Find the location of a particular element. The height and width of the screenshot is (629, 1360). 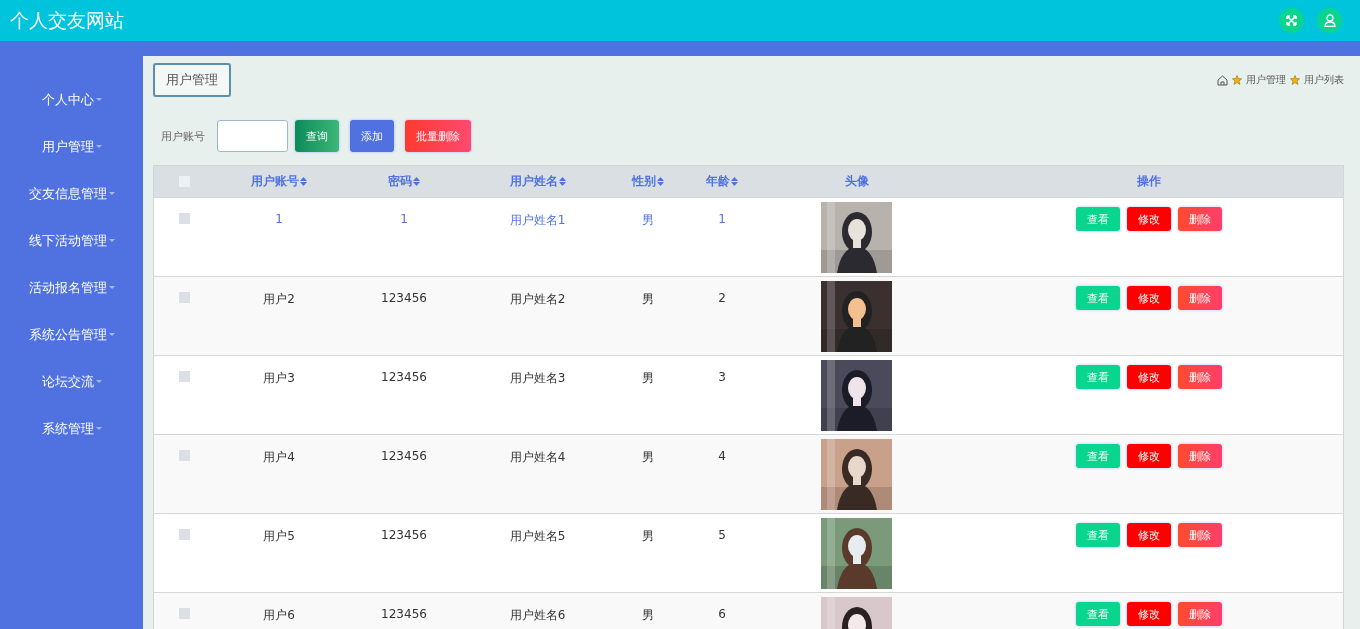

table-cell-text: 用户姓名5 is located at coordinates (537, 536).